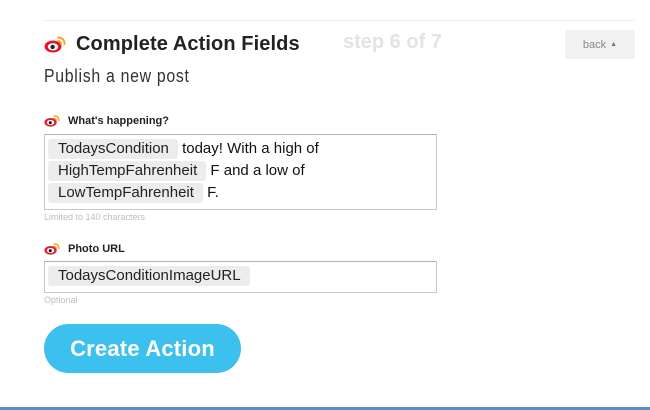 The height and width of the screenshot is (410, 650). I want to click on back-button: back ▲, so click(600, 44).